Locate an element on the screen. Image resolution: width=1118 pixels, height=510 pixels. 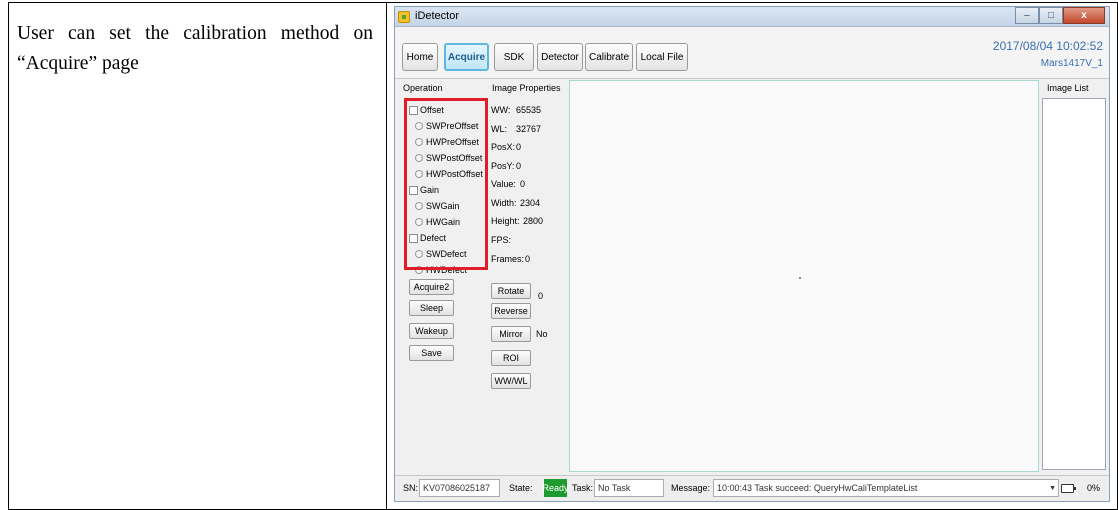
mirror-value: No is located at coordinates (542, 334).